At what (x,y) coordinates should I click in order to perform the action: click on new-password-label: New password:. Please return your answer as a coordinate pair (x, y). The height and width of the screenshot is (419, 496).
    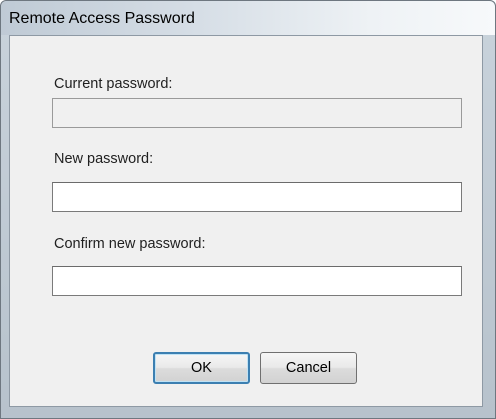
    Looking at the image, I should click on (104, 159).